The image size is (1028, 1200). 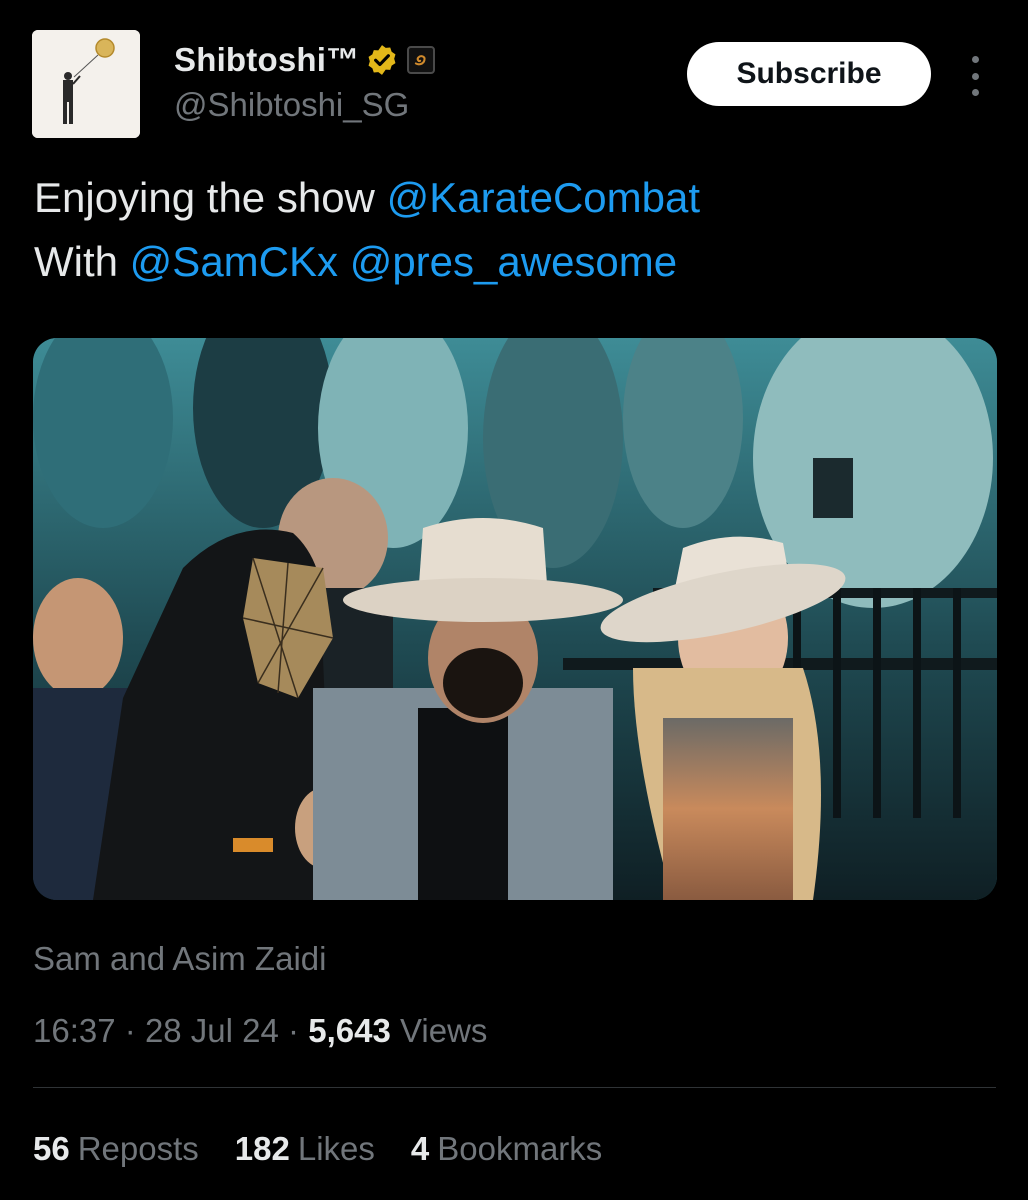 I want to click on reposts-stat: 56 Reposts, so click(x=116, y=1149).